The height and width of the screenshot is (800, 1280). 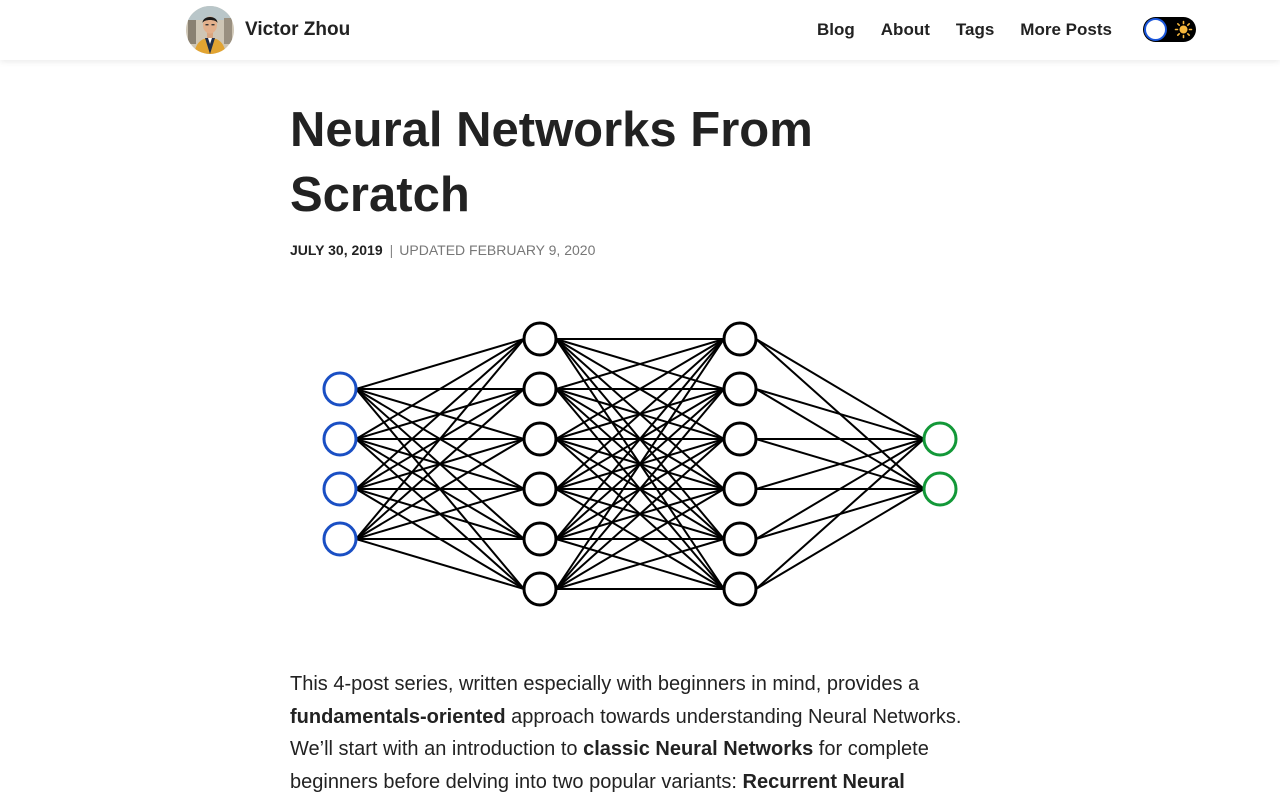 What do you see at coordinates (1066, 30) in the screenshot?
I see `nav-more-posts: More Posts` at bounding box center [1066, 30].